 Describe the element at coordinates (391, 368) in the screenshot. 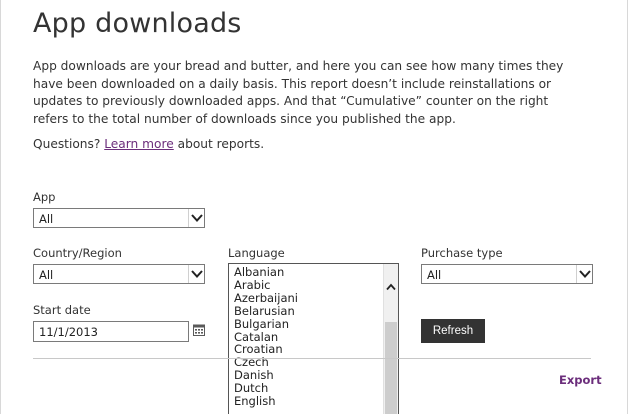

I see `language-scrollbar-thumb` at that location.